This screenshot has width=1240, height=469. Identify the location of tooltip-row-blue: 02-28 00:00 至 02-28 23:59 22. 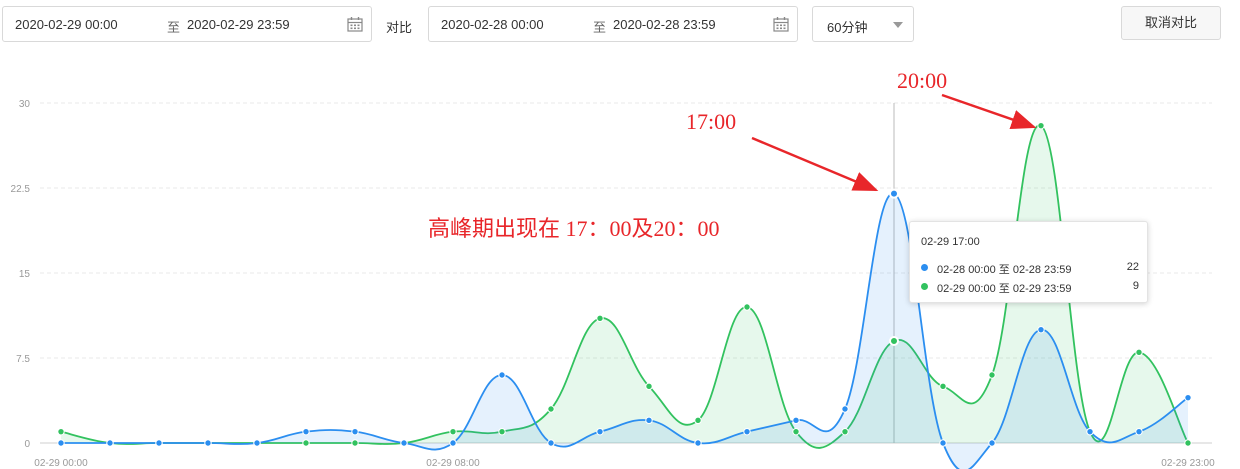
(1030, 268).